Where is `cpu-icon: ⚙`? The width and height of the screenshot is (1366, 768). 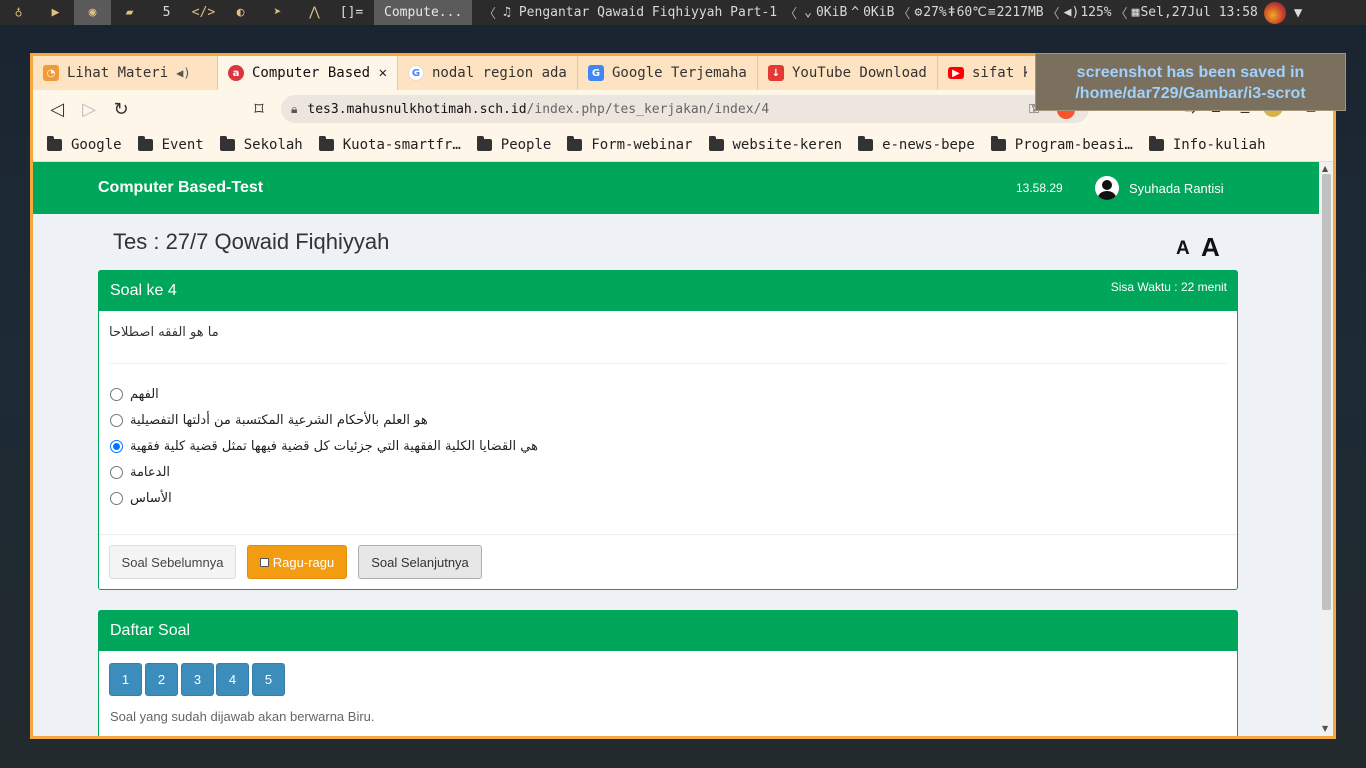 cpu-icon: ⚙ is located at coordinates (918, 12).